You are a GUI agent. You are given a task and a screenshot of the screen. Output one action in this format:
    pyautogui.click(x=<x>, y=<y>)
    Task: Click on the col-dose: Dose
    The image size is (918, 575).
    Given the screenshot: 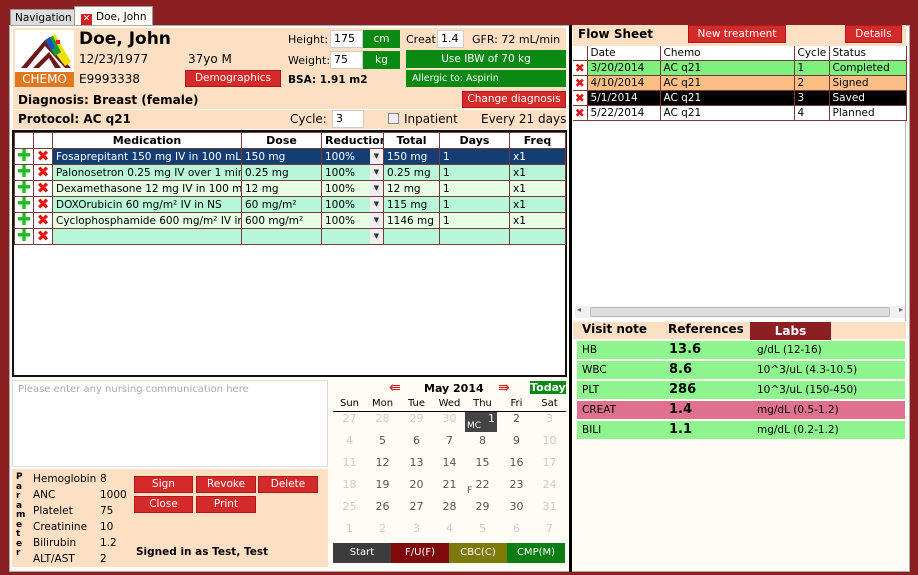 What is the action you would take?
    pyautogui.click(x=281, y=140)
    